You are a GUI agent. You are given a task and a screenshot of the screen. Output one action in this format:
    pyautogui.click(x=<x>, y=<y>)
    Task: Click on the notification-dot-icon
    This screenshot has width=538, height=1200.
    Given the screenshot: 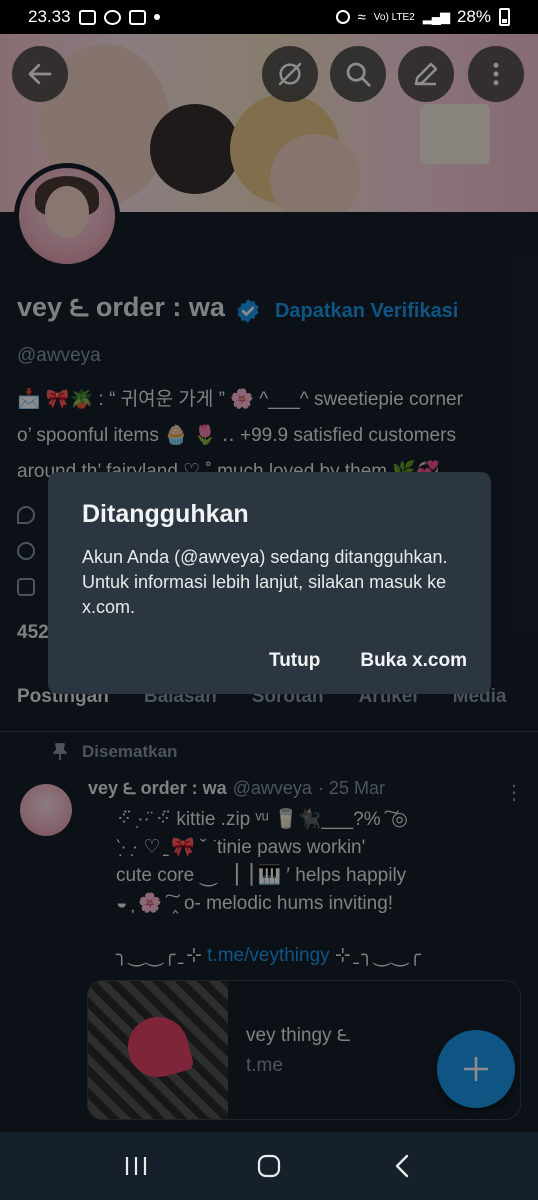 What is the action you would take?
    pyautogui.click(x=156, y=17)
    